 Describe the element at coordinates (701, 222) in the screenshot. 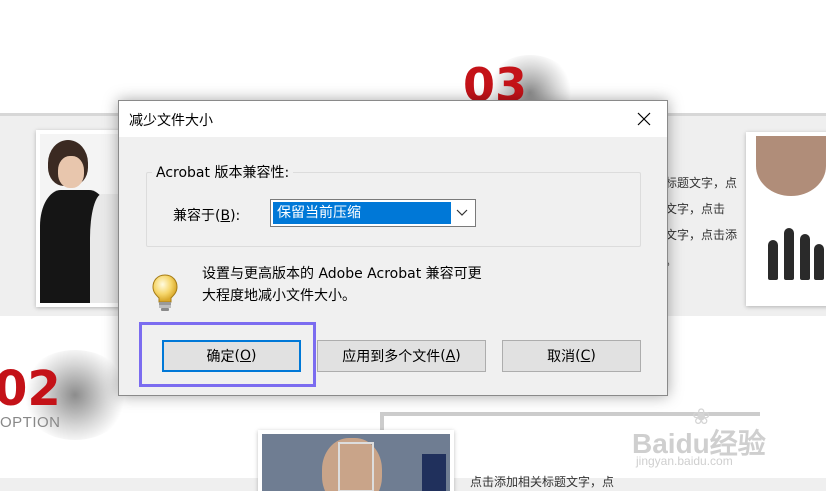

I see `right-body-text: 标题文字，点 文字，点击 文字，点击添 。` at that location.